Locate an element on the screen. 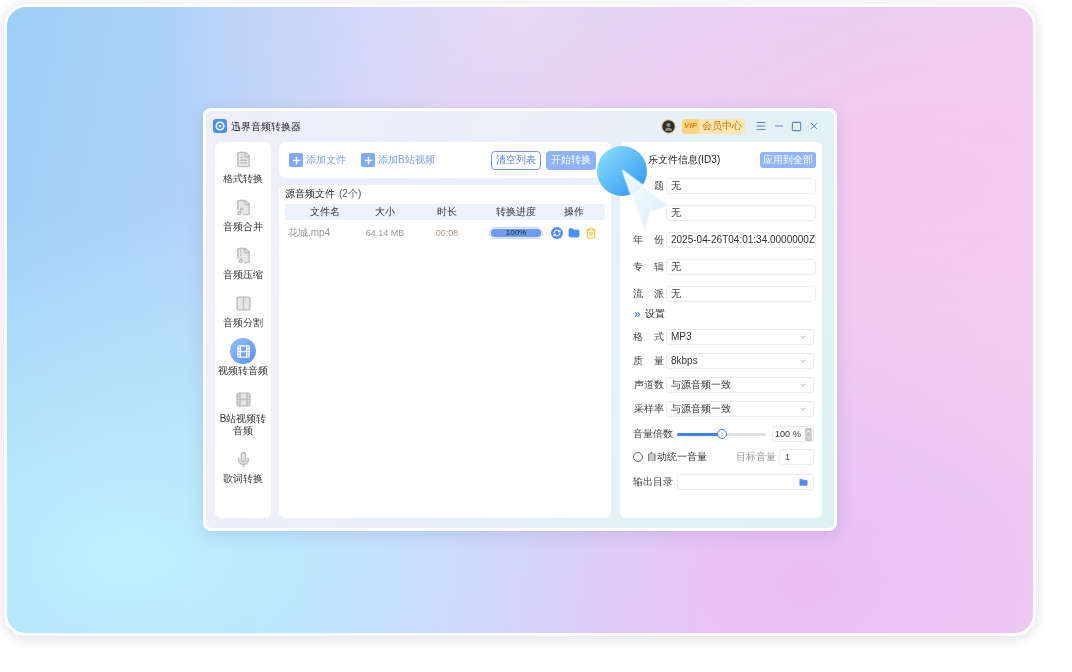  app-title: 迅界音频转换器 is located at coordinates (266, 126).